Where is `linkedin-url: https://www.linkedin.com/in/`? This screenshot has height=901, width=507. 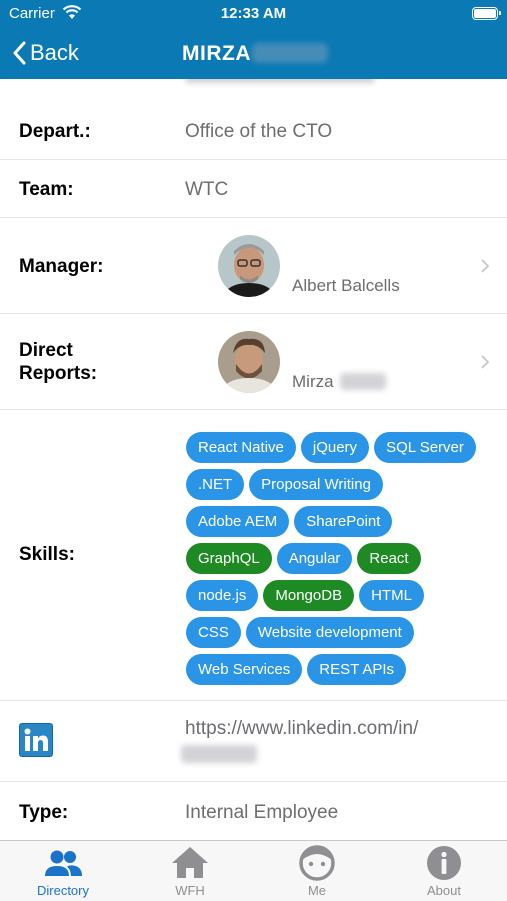
linkedin-url: https://www.linkedin.com/in/ is located at coordinates (301, 729).